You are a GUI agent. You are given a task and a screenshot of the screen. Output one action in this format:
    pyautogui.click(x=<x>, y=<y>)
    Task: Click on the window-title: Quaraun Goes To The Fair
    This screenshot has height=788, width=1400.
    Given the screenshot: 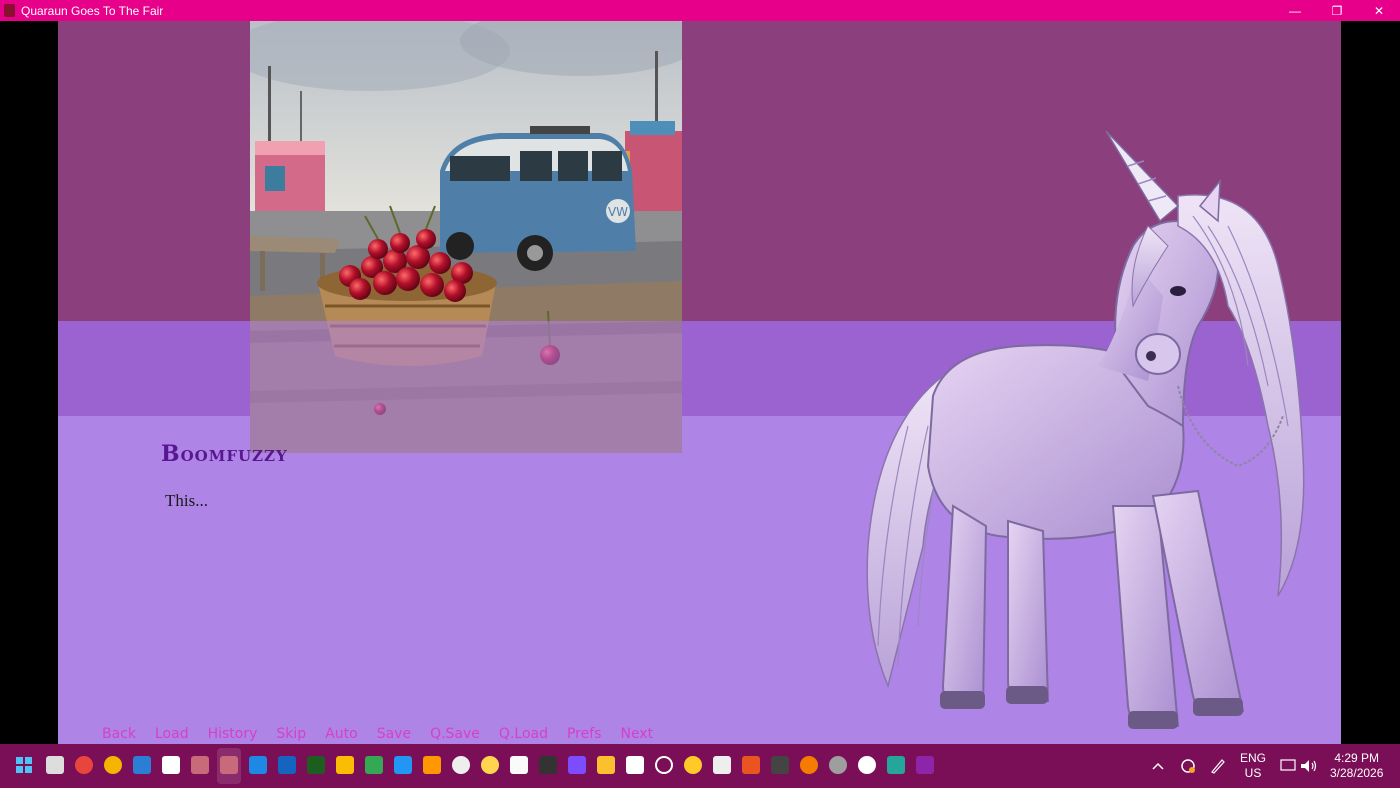 What is the action you would take?
    pyautogui.click(x=92, y=10)
    